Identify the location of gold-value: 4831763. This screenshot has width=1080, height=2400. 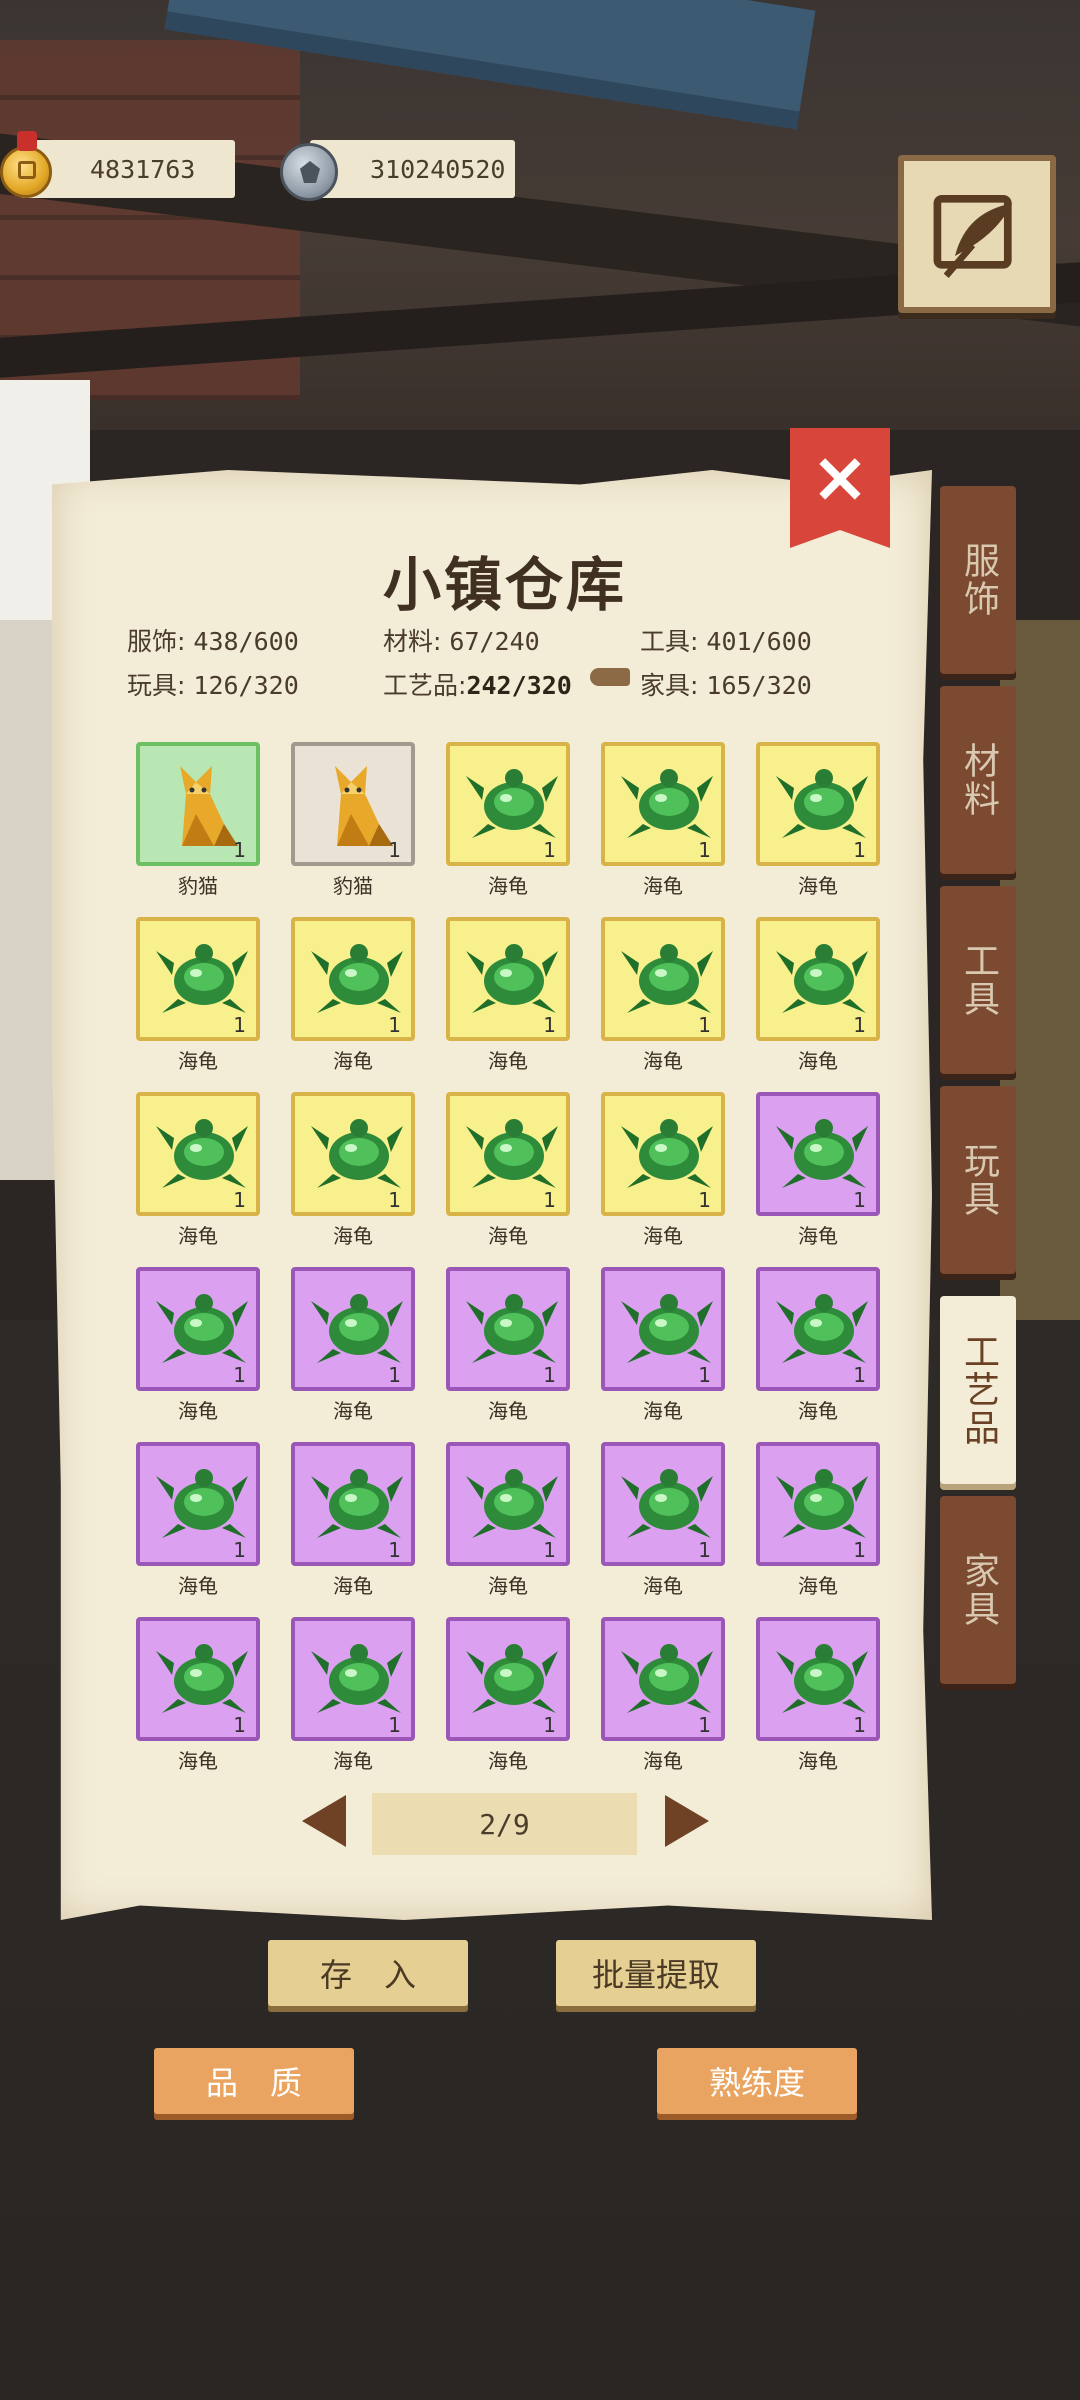
(143, 169).